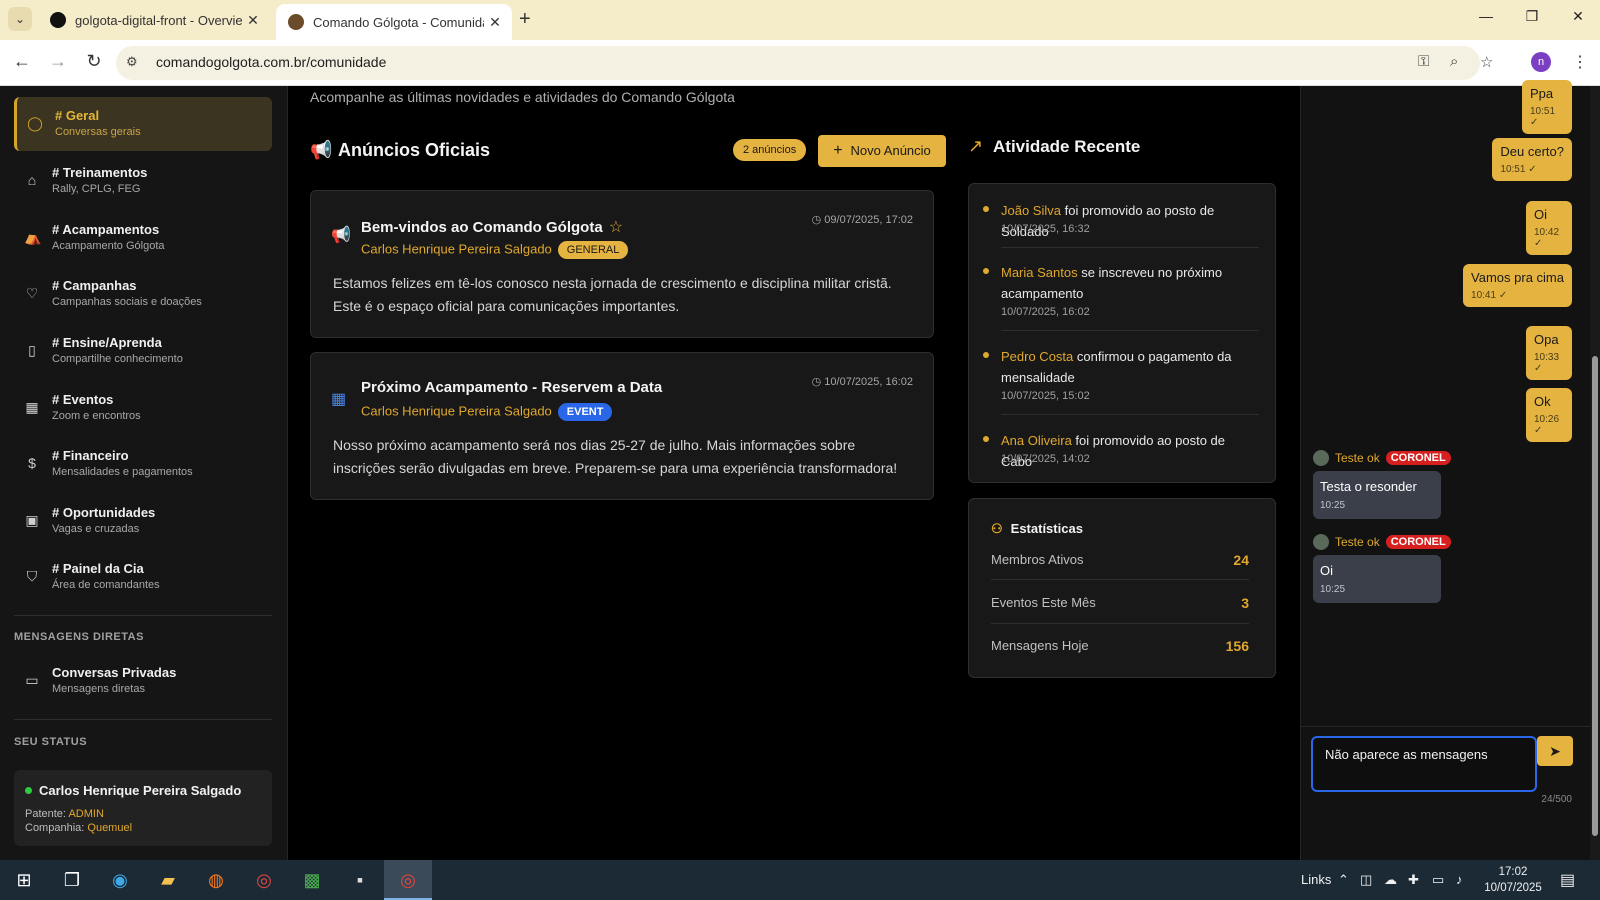 This screenshot has width=1600, height=900. Describe the element at coordinates (525, 19) in the screenshot. I see `new-tab-button: +` at that location.